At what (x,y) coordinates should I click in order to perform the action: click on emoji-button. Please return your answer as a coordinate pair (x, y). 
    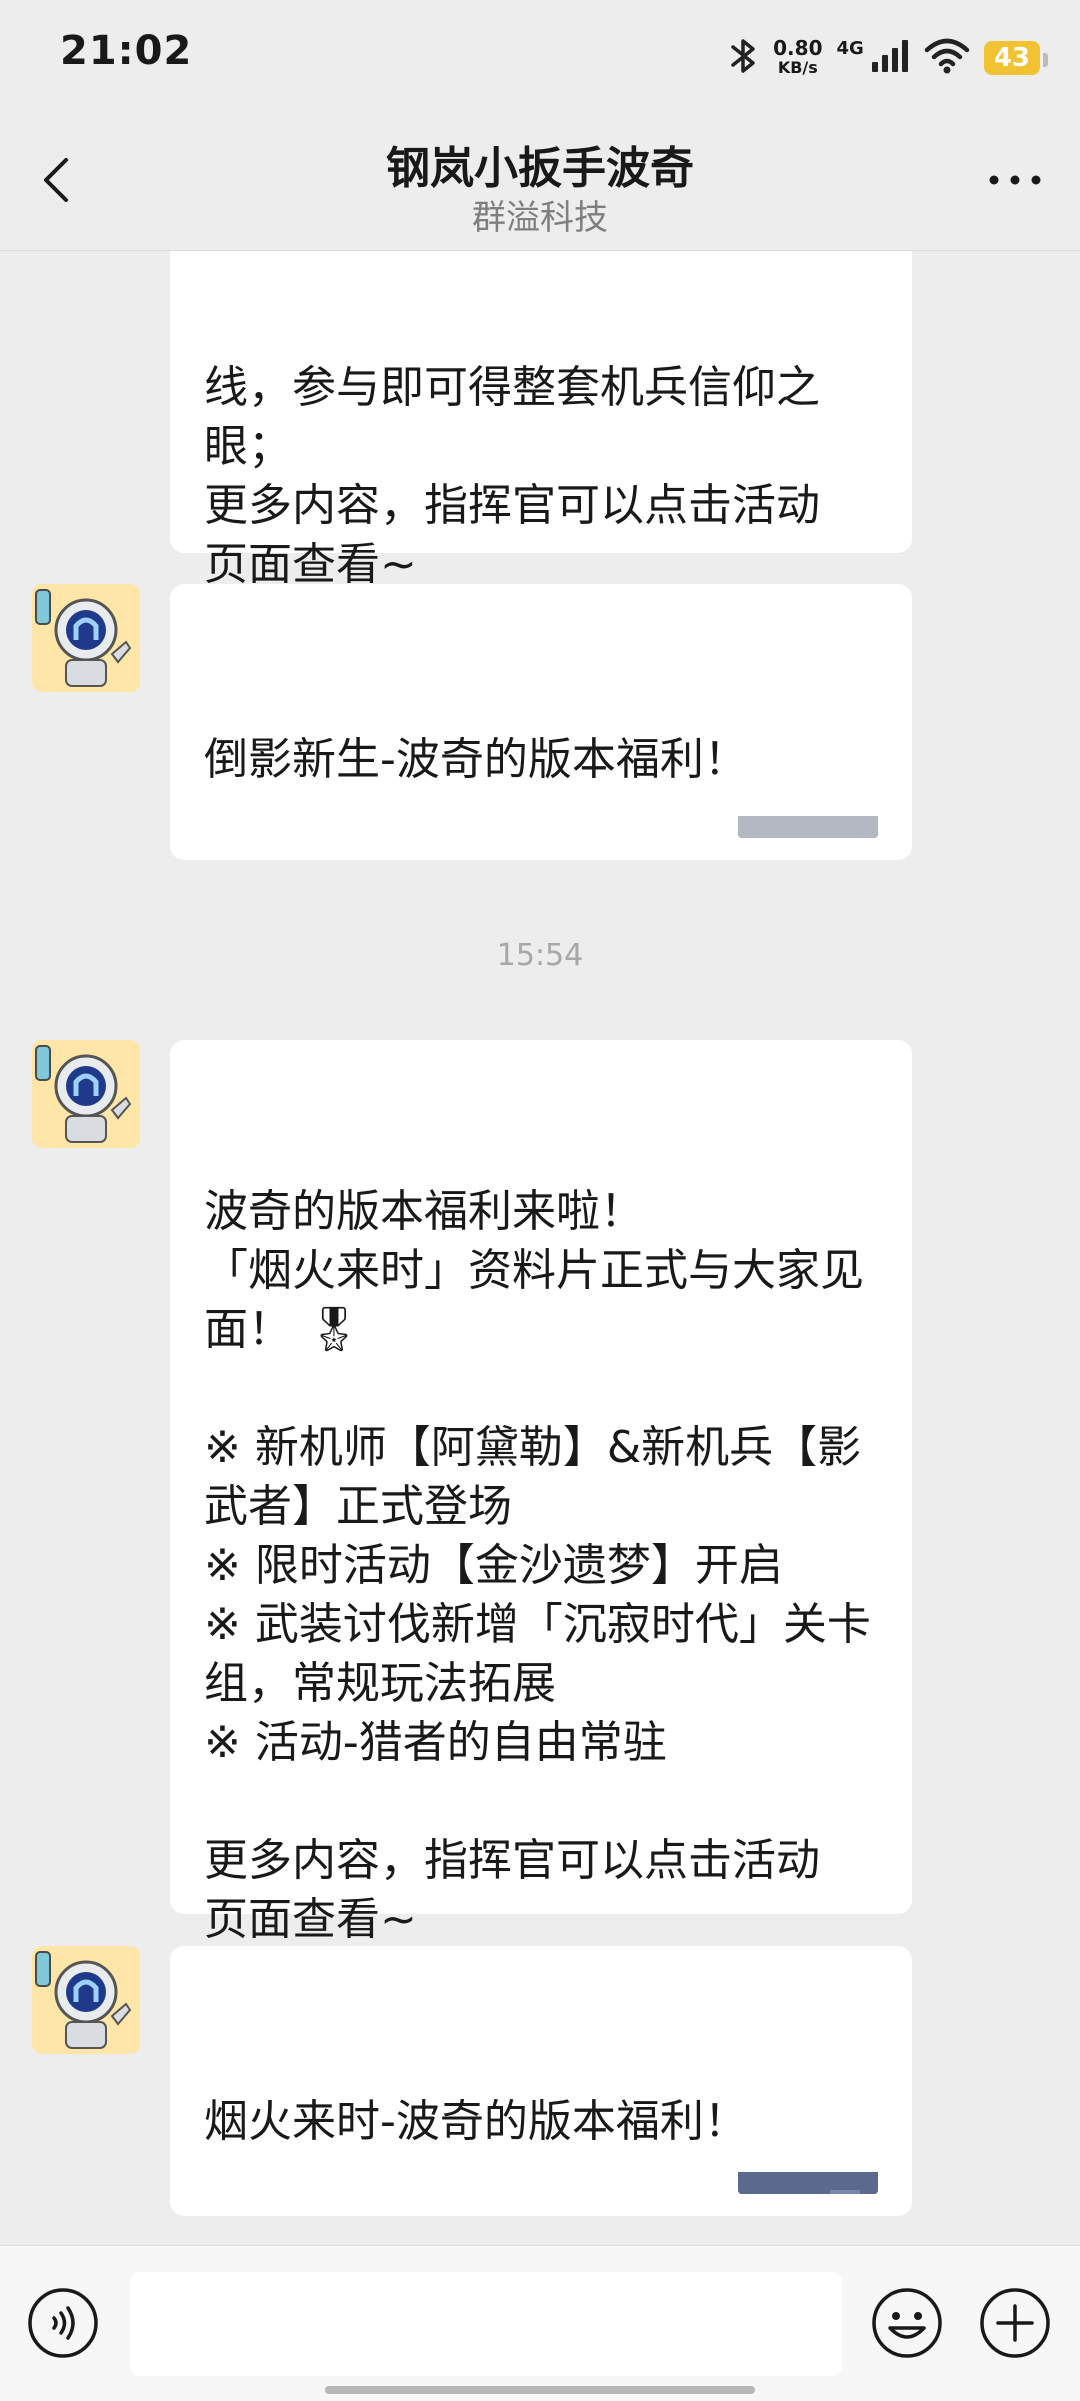
    Looking at the image, I should click on (907, 2323).